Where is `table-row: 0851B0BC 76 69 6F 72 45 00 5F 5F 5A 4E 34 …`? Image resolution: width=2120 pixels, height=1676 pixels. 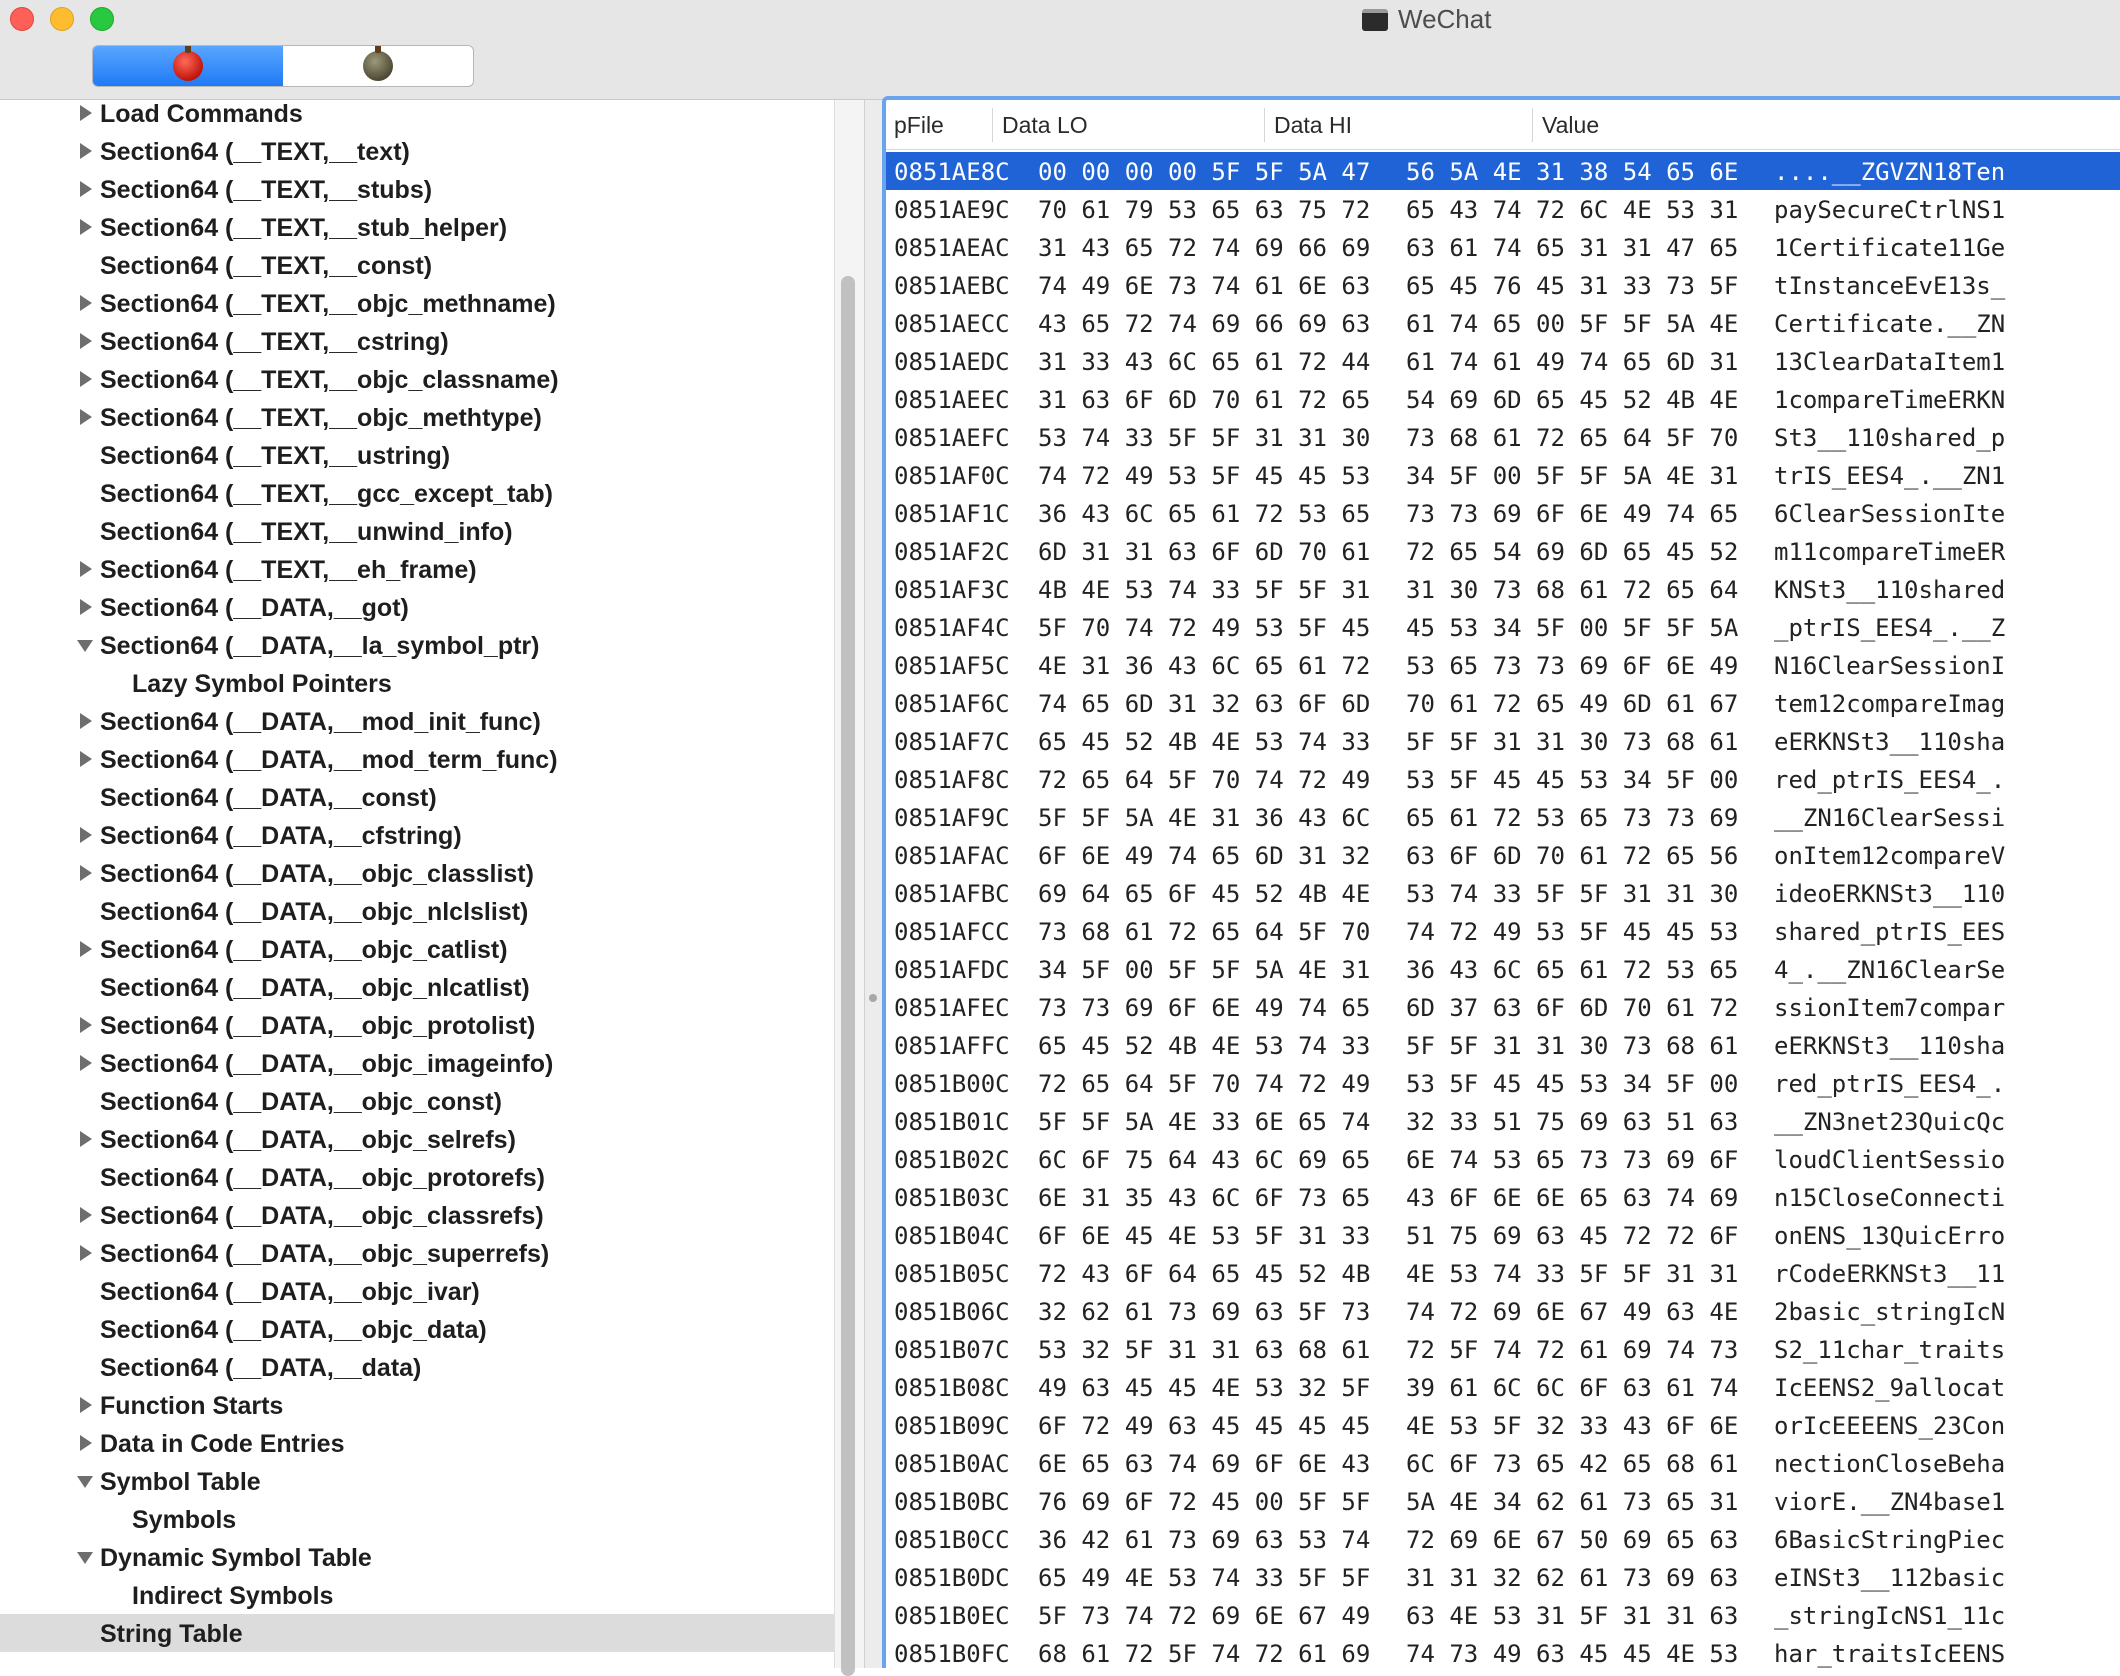 table-row: 0851B0BC 76 69 6F 72 45 00 5F 5F 5A 4E 34 … is located at coordinates (1503, 1501).